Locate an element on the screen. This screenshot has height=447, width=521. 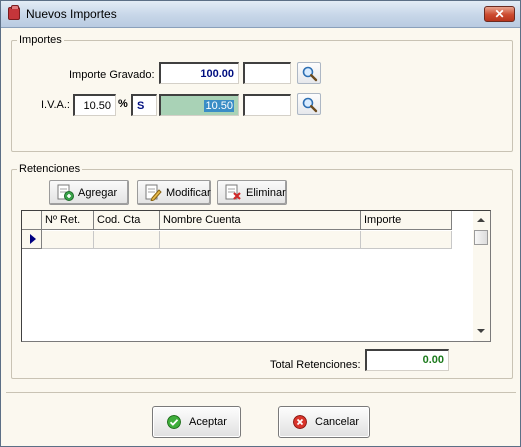
scroll-up-arrow-icon is located at coordinates (481, 220).